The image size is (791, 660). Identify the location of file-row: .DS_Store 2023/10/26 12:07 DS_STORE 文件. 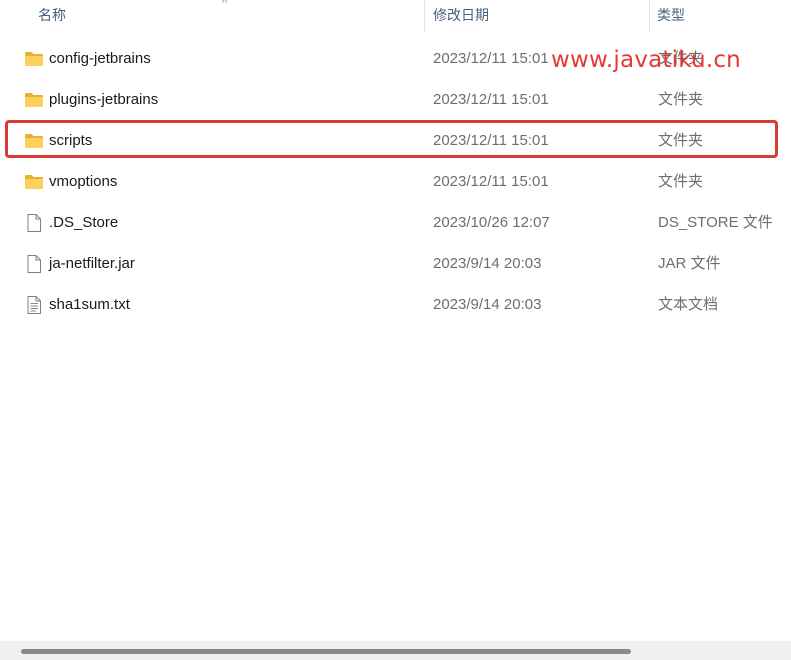
(395, 222).